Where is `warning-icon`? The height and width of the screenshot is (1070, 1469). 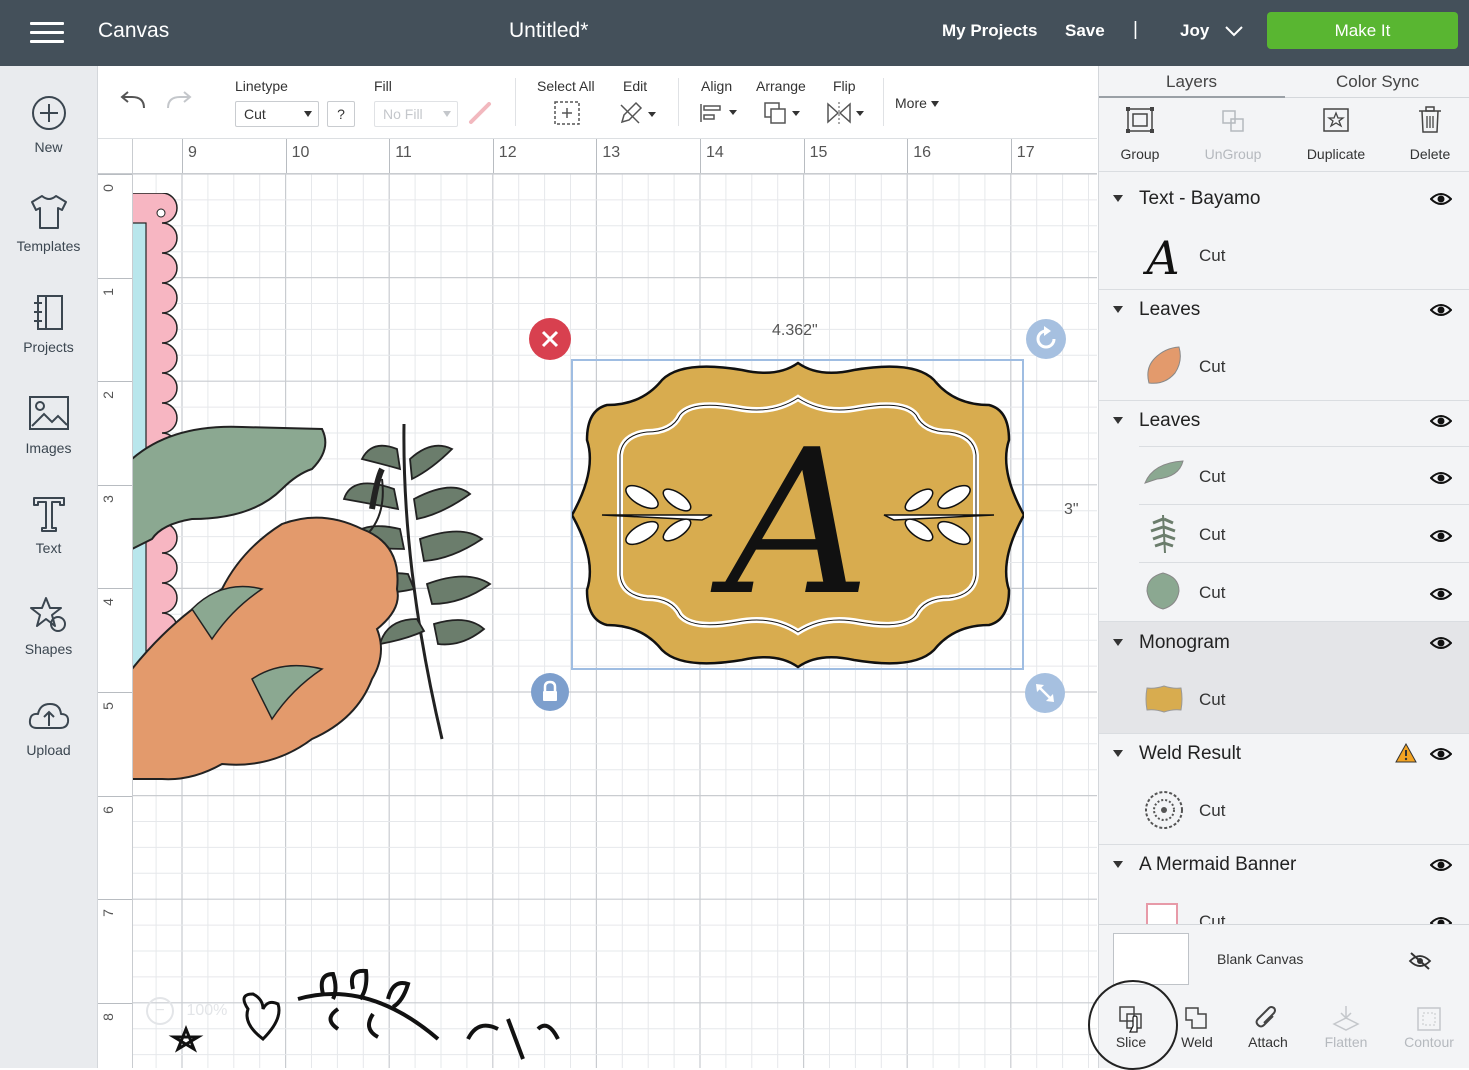
warning-icon is located at coordinates (1406, 753).